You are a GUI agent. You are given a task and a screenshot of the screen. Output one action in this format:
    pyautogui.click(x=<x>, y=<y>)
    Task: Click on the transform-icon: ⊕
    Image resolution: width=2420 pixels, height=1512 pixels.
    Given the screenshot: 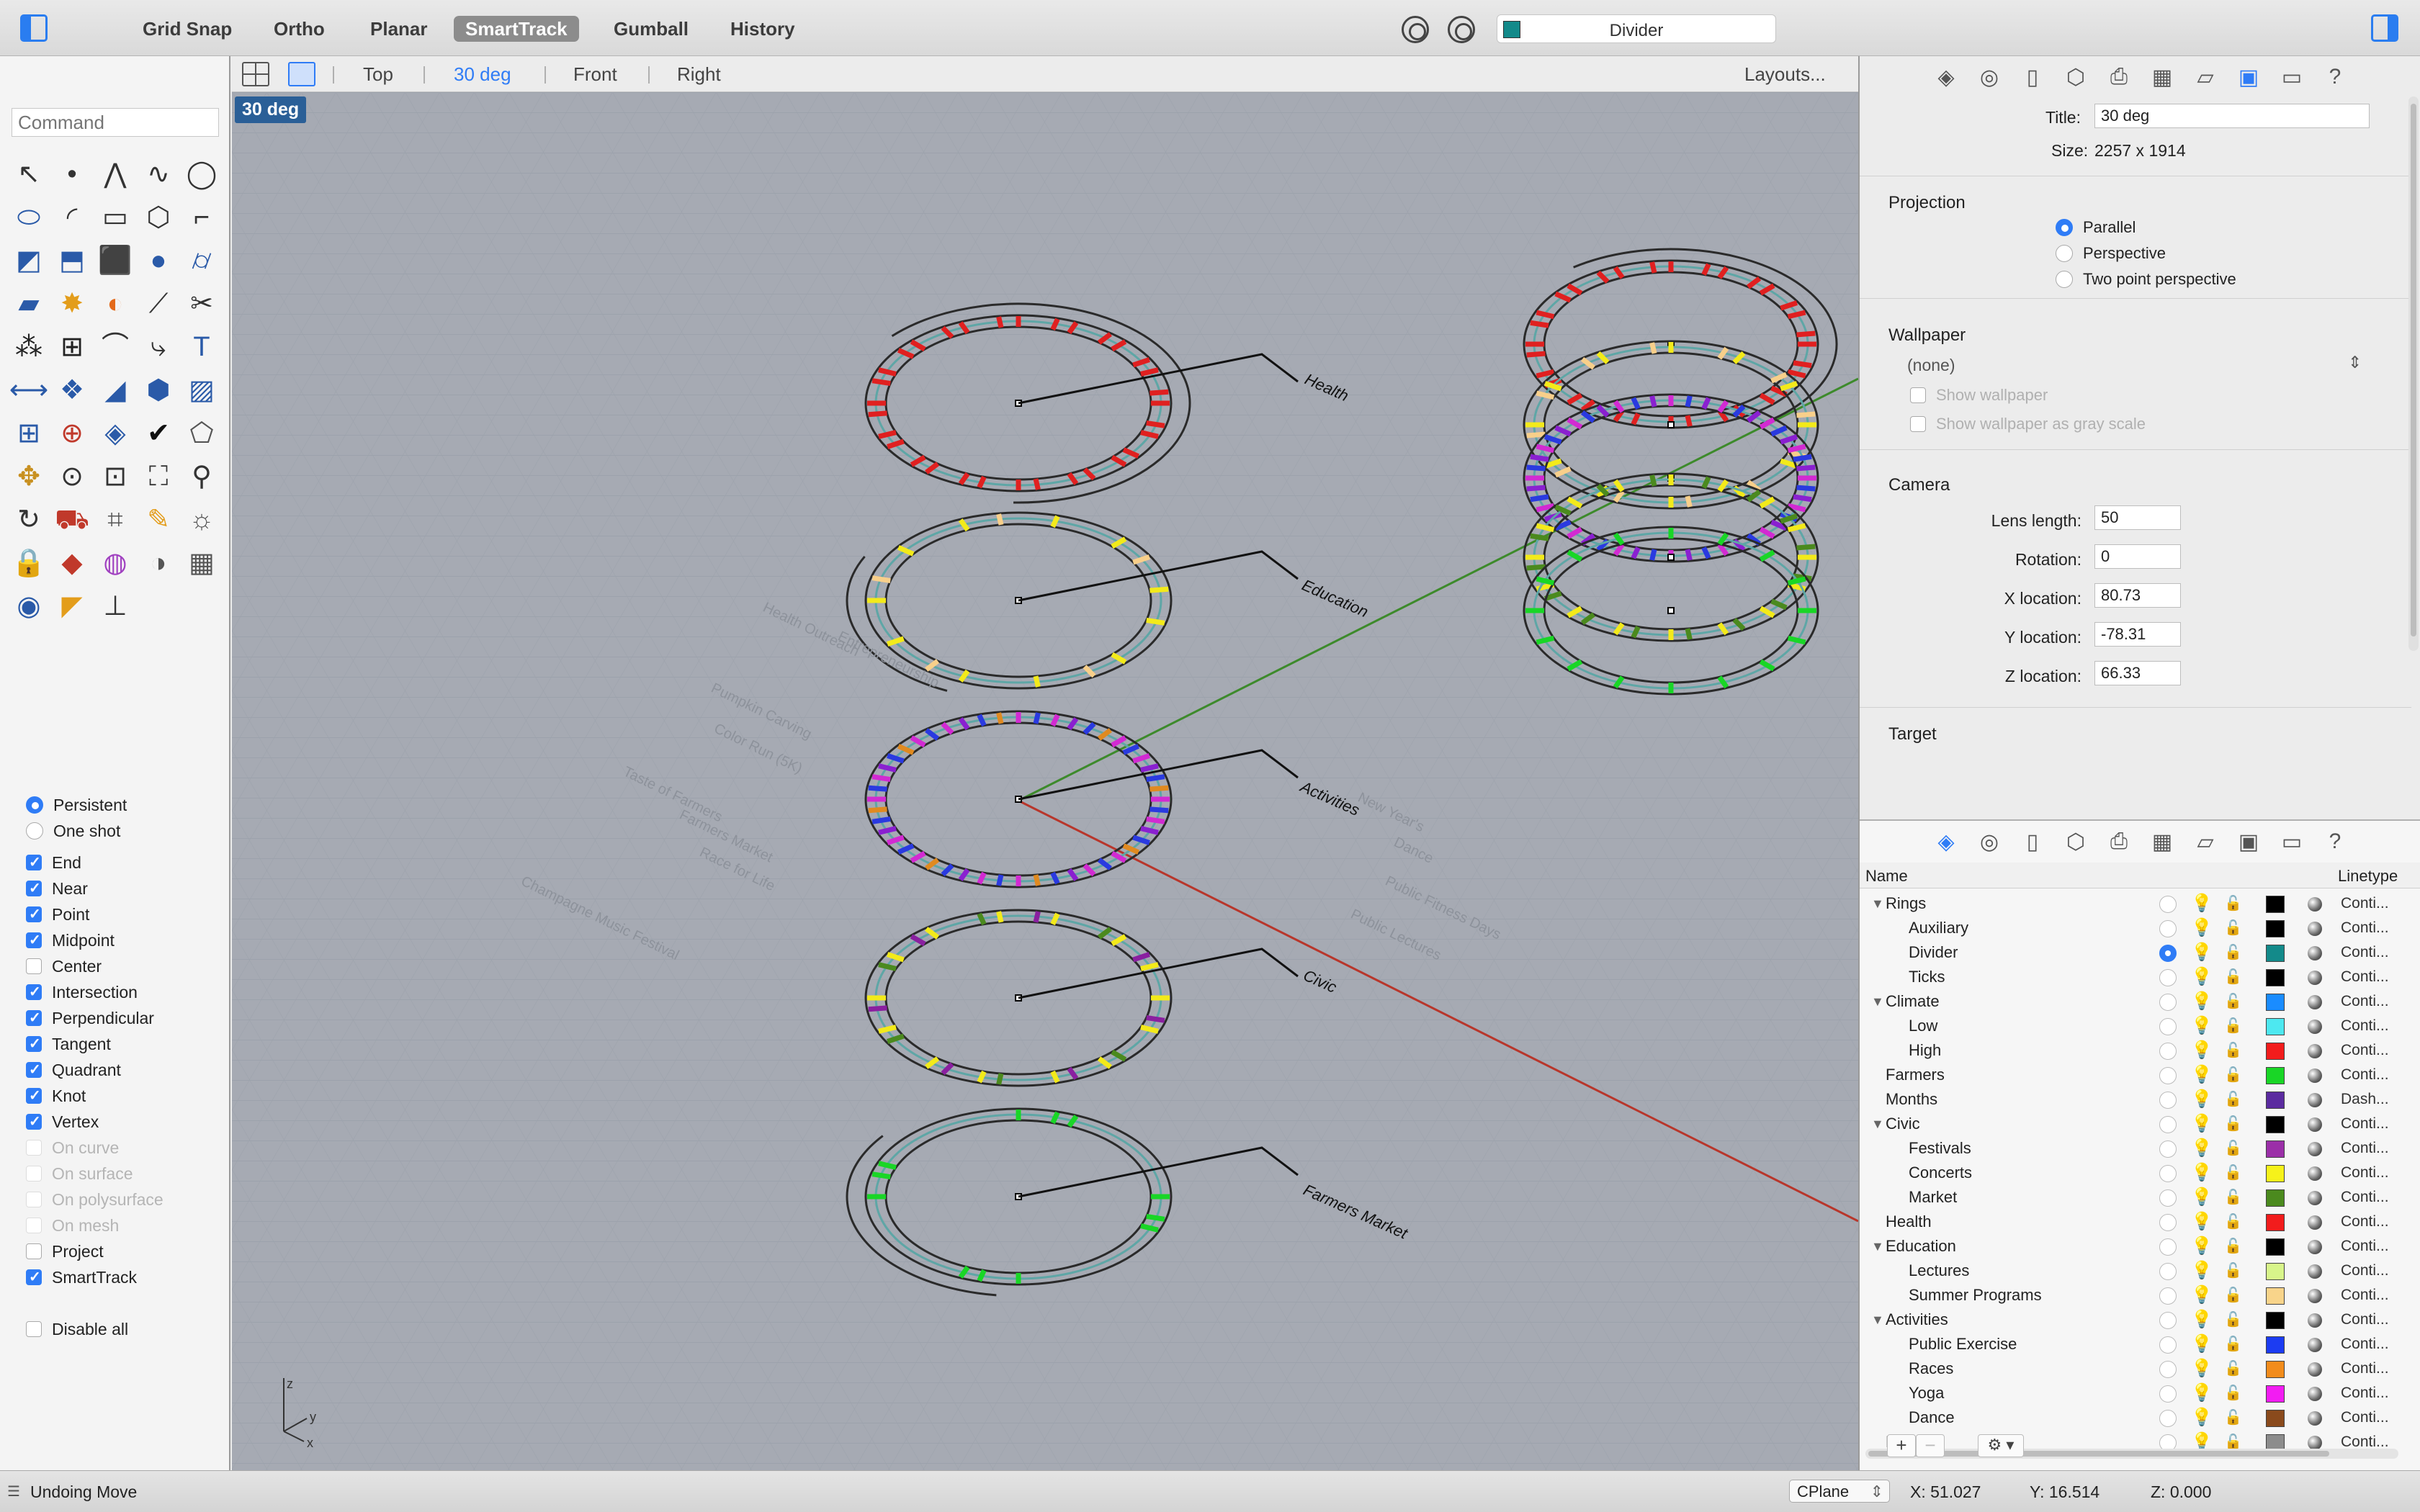 What is the action you would take?
    pyautogui.click(x=72, y=433)
    